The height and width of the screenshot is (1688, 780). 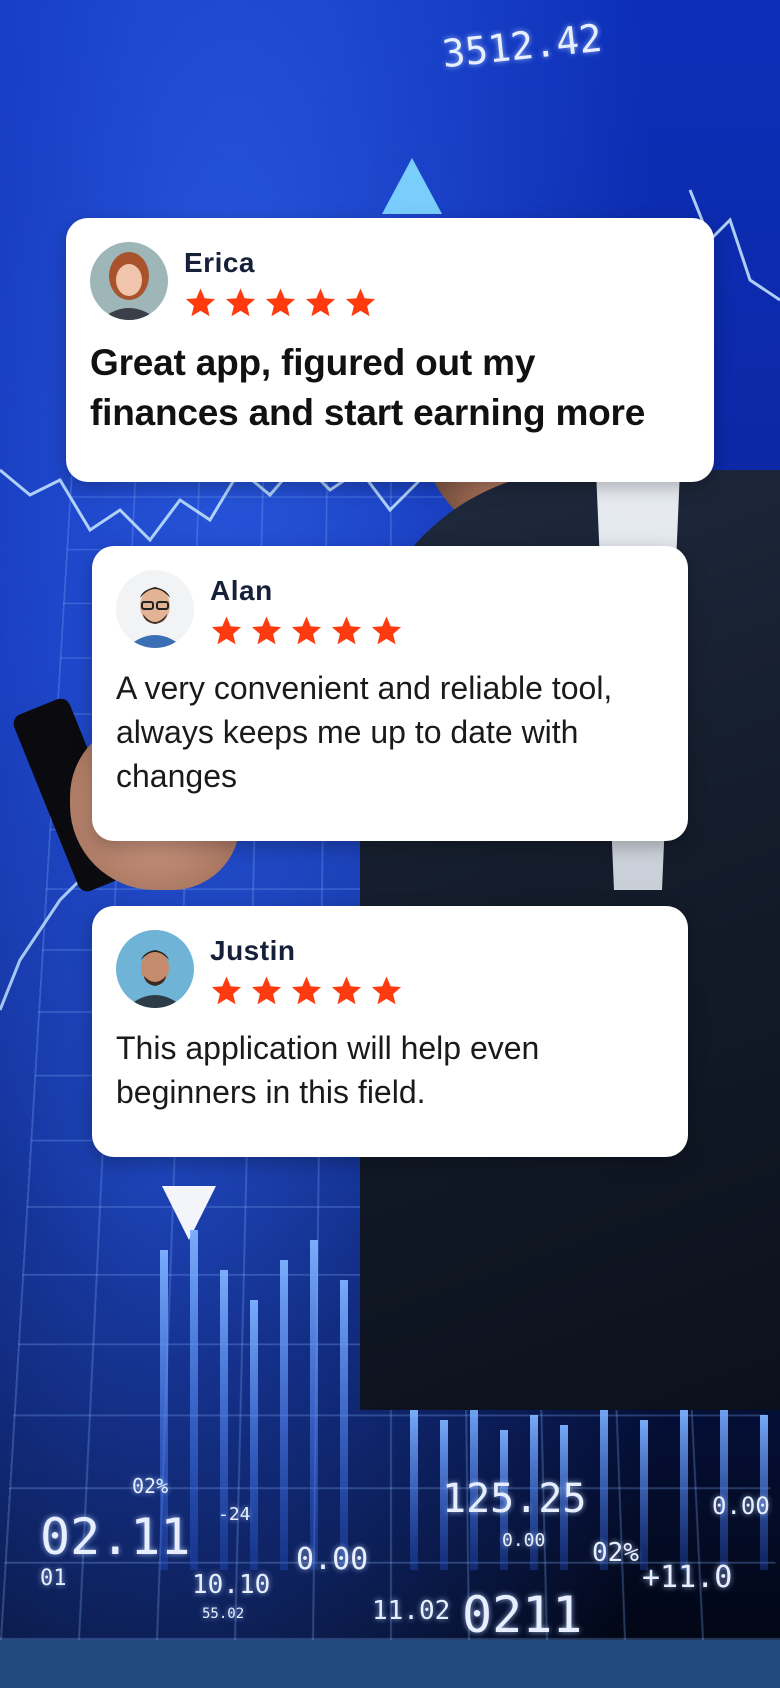 I want to click on review-card-header: Erica, so click(x=390, y=281).